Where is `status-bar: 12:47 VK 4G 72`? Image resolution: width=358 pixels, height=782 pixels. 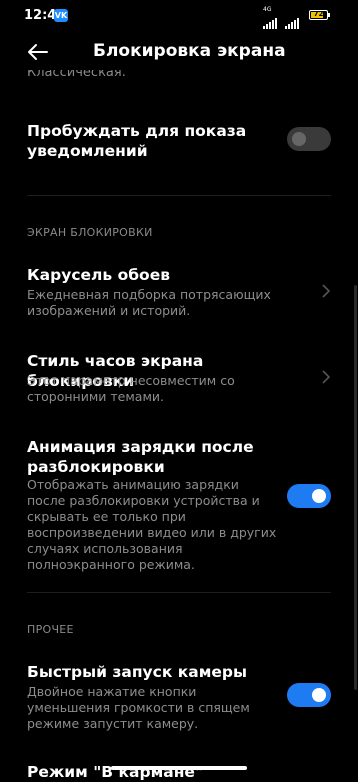 status-bar: 12:47 VK 4G 72 is located at coordinates (179, 16).